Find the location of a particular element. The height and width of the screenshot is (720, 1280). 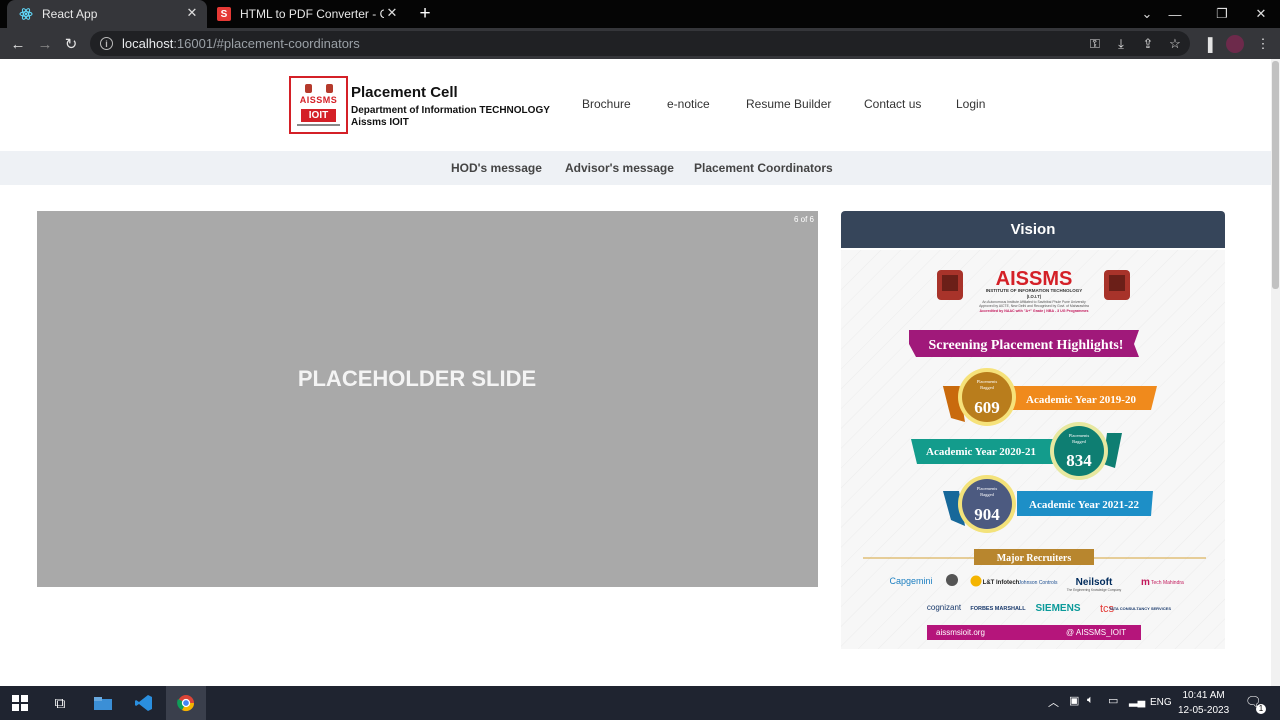

meet-now-icon: ▣ is located at coordinates (1074, 700).